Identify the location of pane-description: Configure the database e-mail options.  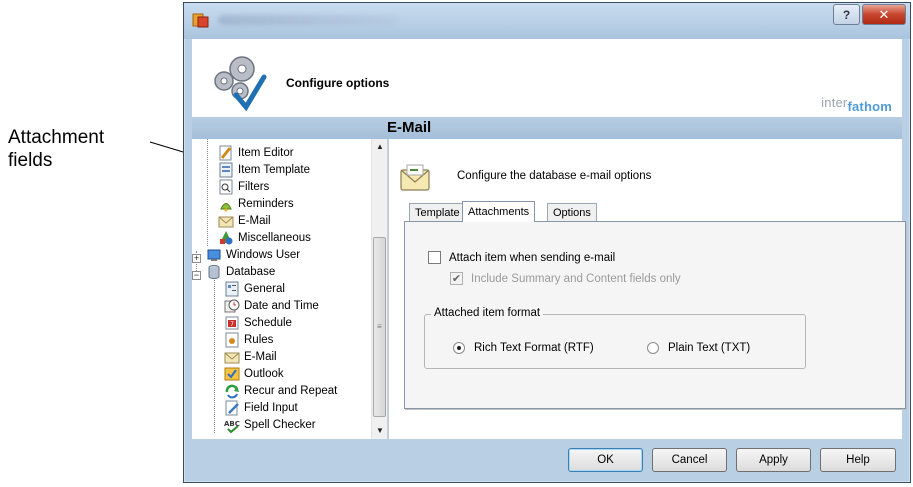
(554, 176).